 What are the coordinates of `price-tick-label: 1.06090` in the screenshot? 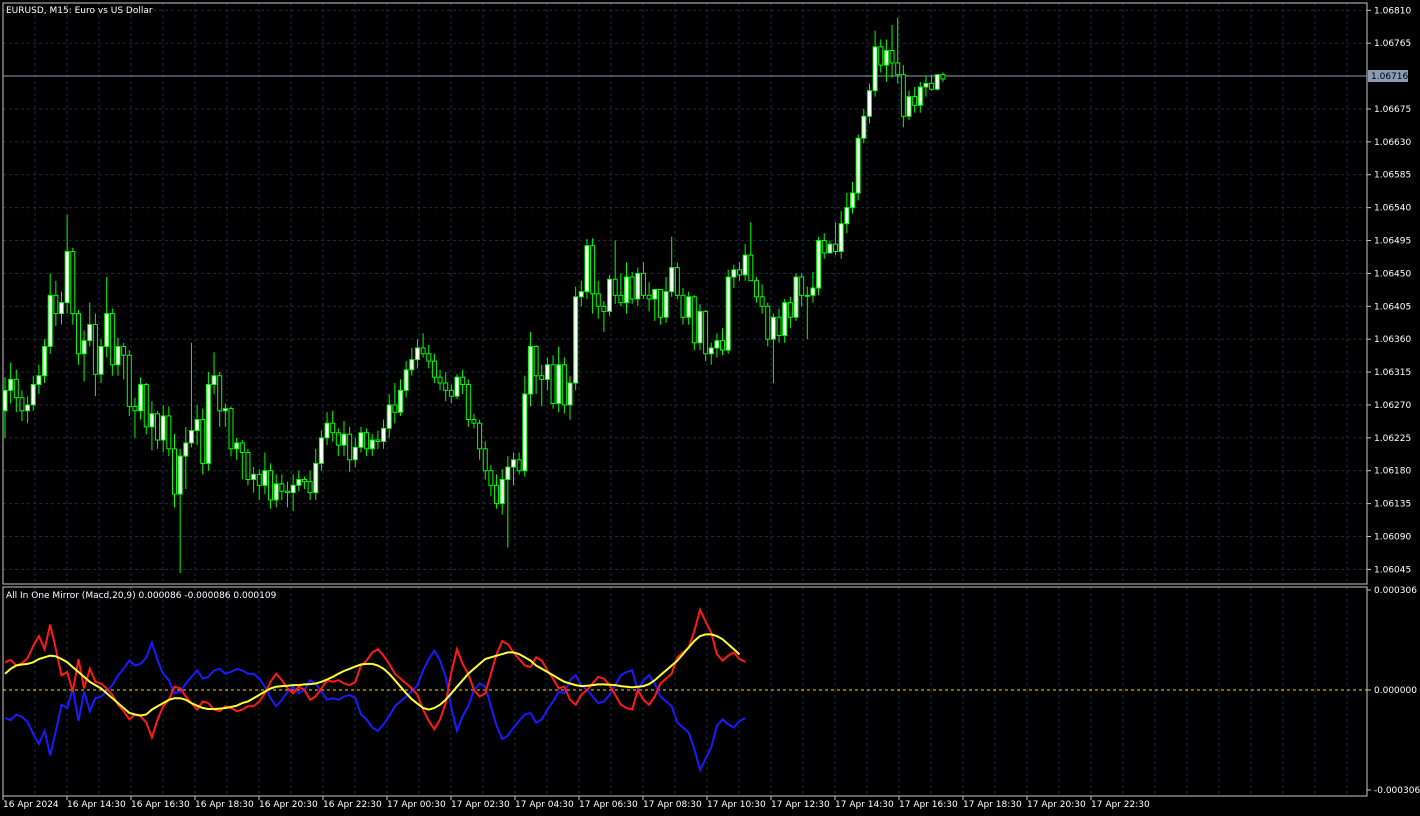 It's located at (1392, 537).